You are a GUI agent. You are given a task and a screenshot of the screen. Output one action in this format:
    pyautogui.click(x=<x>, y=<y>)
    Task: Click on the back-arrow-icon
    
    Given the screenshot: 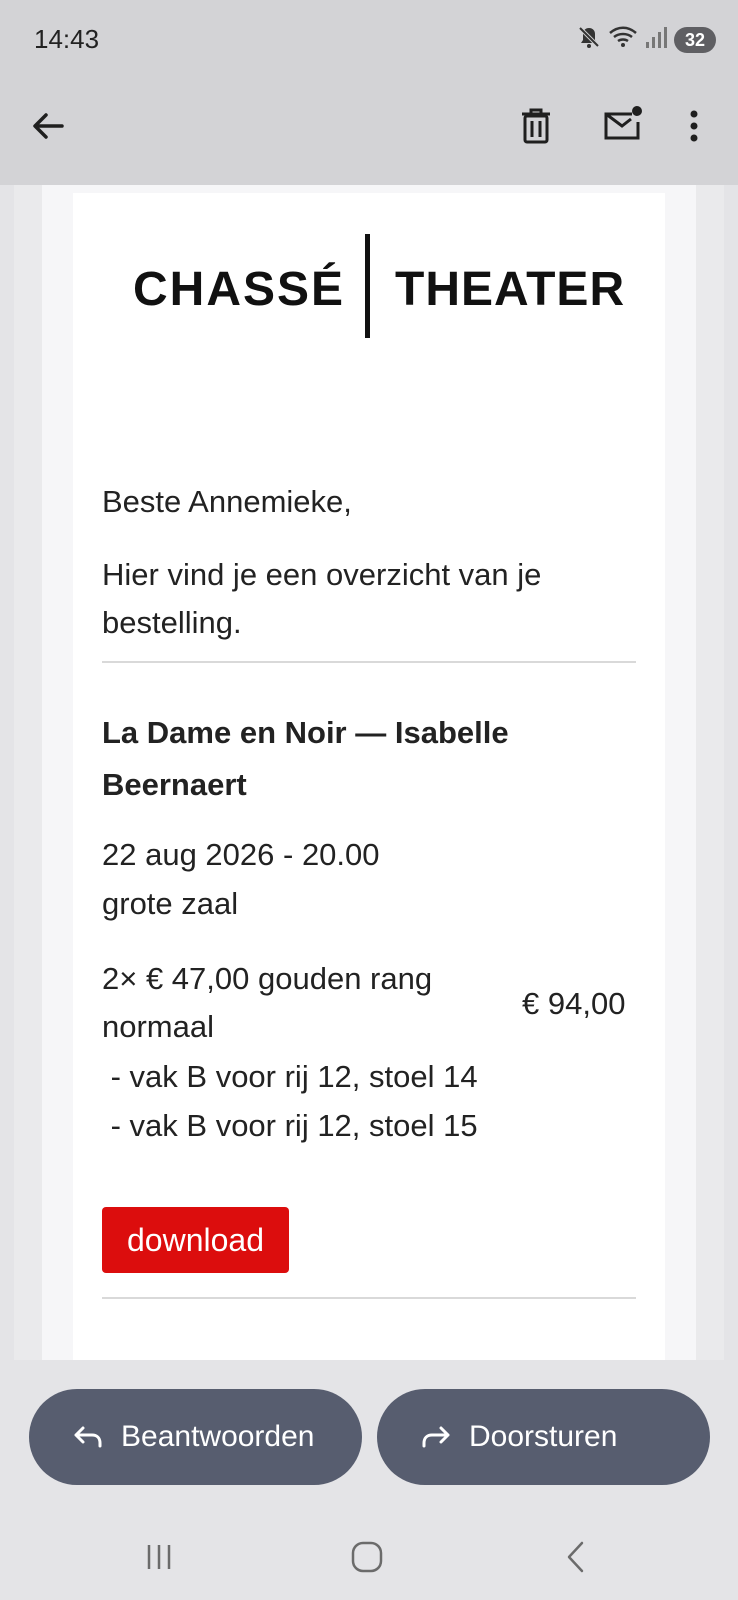 What is the action you would take?
    pyautogui.click(x=48, y=126)
    